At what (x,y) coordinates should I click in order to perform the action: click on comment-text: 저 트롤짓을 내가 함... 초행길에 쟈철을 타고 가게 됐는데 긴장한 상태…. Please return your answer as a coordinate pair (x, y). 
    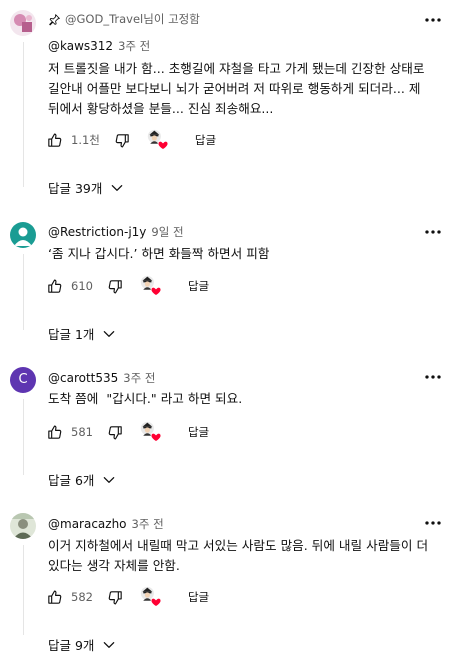
    Looking at the image, I should click on (236, 88).